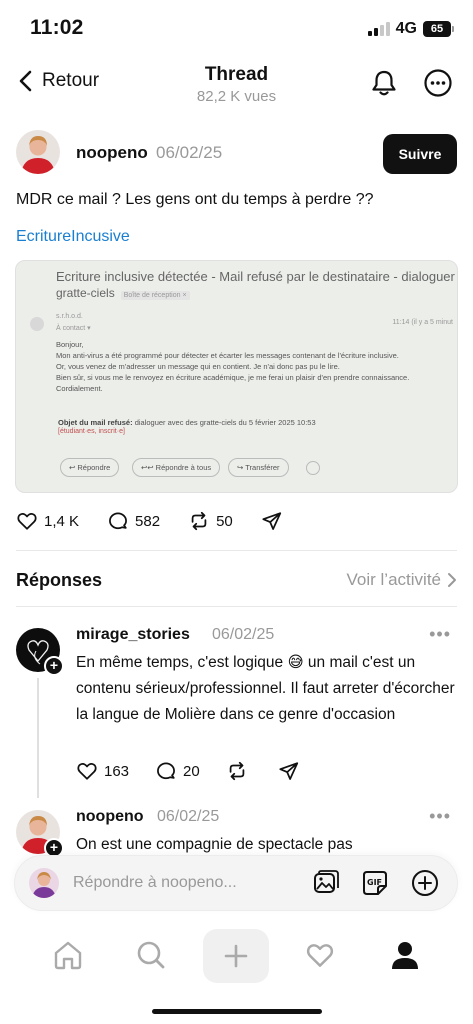 Image resolution: width=473 pixels, height=1024 pixels. Describe the element at coordinates (422, 322) in the screenshot. I see `email-time: 11:14 (il y a 5 minut` at that location.